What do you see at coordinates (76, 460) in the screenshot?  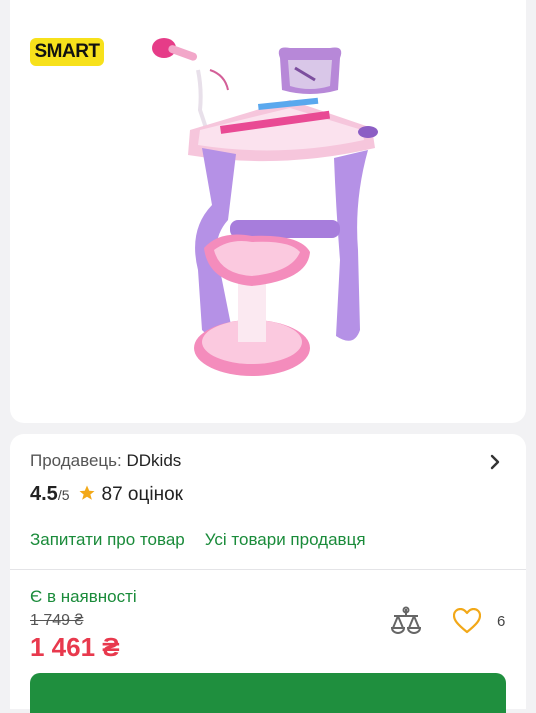 I see `seller-label: Продавець:` at bounding box center [76, 460].